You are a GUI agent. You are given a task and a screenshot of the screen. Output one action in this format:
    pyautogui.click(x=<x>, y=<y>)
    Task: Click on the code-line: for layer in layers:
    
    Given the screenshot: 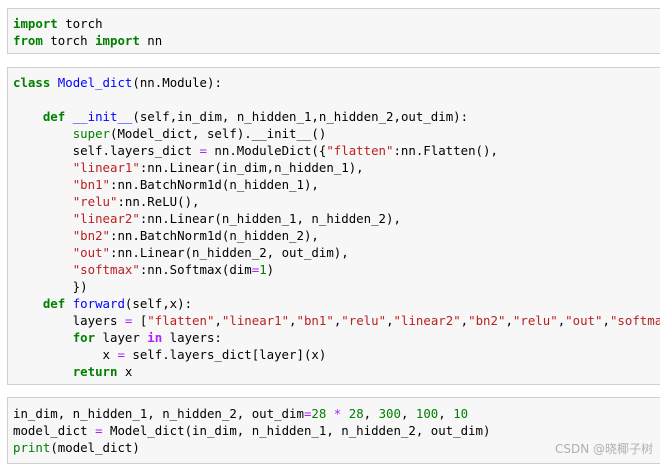 What is the action you would take?
    pyautogui.click(x=336, y=337)
    